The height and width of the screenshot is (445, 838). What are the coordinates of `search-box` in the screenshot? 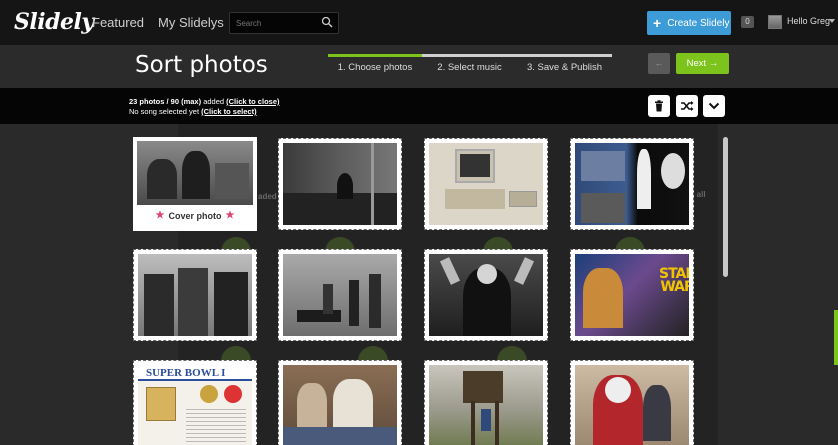 It's located at (284, 23).